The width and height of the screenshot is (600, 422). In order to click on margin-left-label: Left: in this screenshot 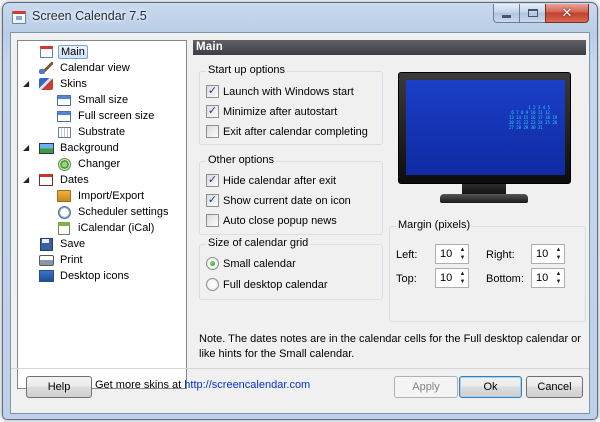, I will do `click(407, 255)`.